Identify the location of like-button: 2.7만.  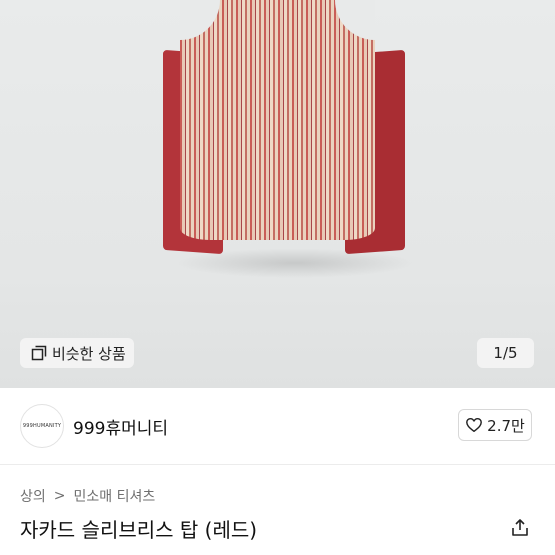
(495, 425).